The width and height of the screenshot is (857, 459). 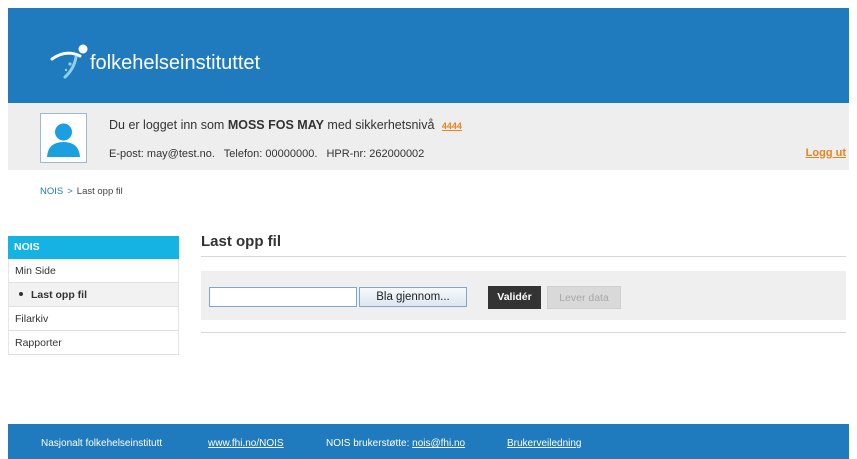 I want to click on user-avatar-icon, so click(x=63, y=138).